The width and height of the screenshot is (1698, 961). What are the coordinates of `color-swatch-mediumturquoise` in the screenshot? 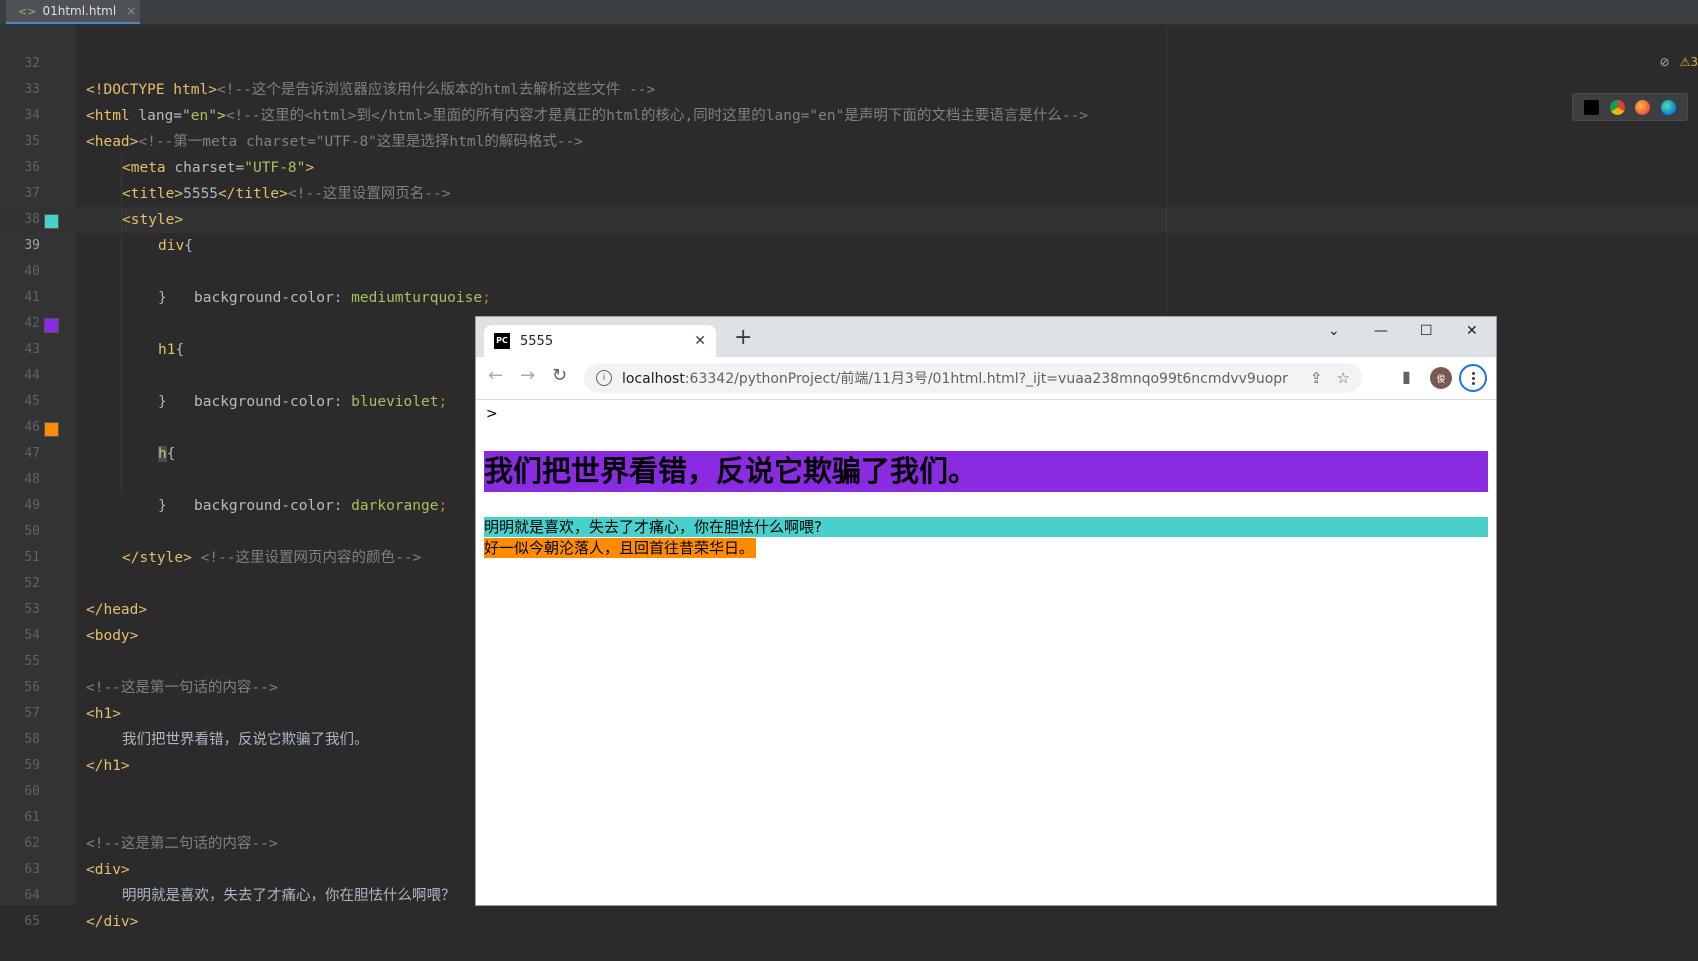 It's located at (51, 221).